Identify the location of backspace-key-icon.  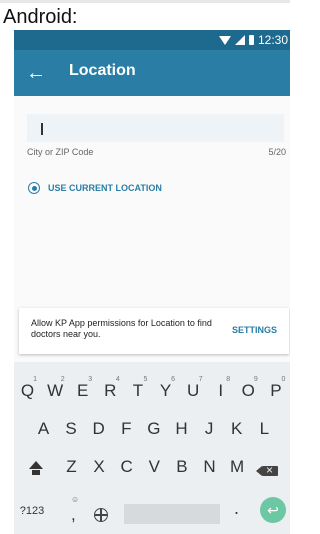
(267, 470).